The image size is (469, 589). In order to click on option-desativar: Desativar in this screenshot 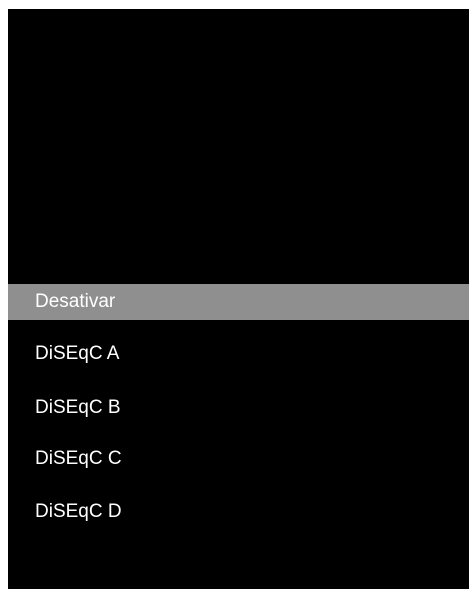, I will do `click(238, 302)`.